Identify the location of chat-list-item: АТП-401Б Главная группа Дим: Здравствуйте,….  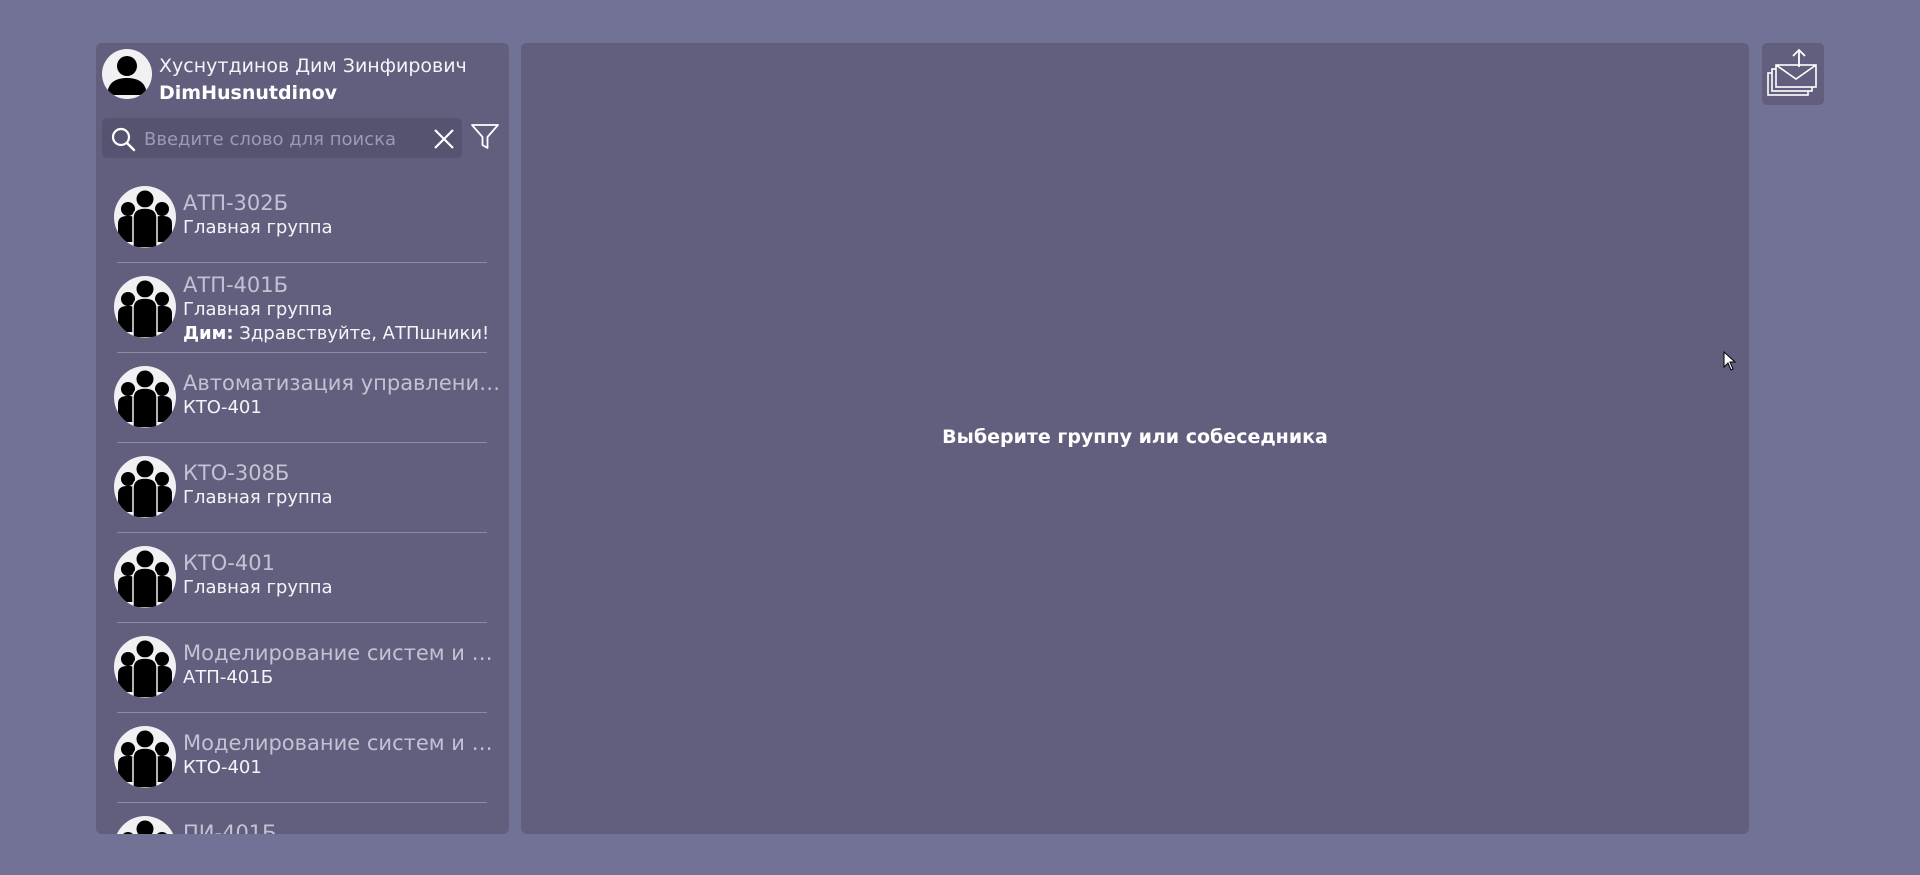
(302, 308).